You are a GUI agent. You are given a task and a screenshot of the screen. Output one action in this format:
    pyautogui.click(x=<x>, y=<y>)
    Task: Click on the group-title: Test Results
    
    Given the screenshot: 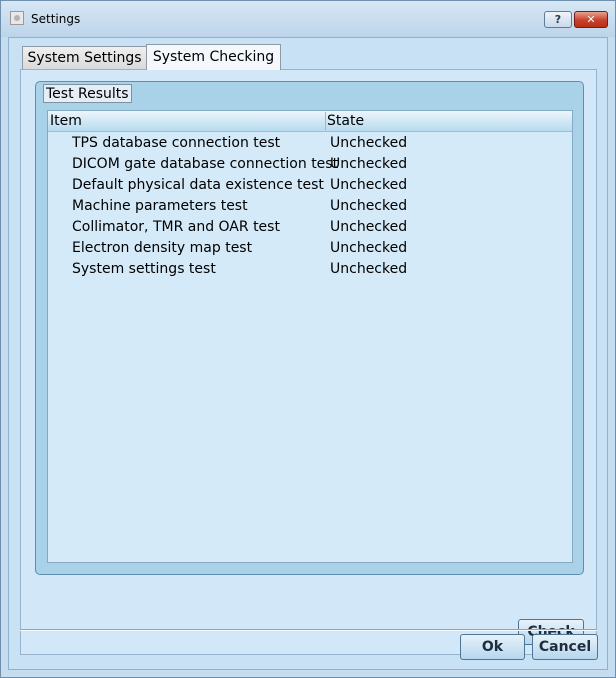 What is the action you would take?
    pyautogui.click(x=87, y=93)
    